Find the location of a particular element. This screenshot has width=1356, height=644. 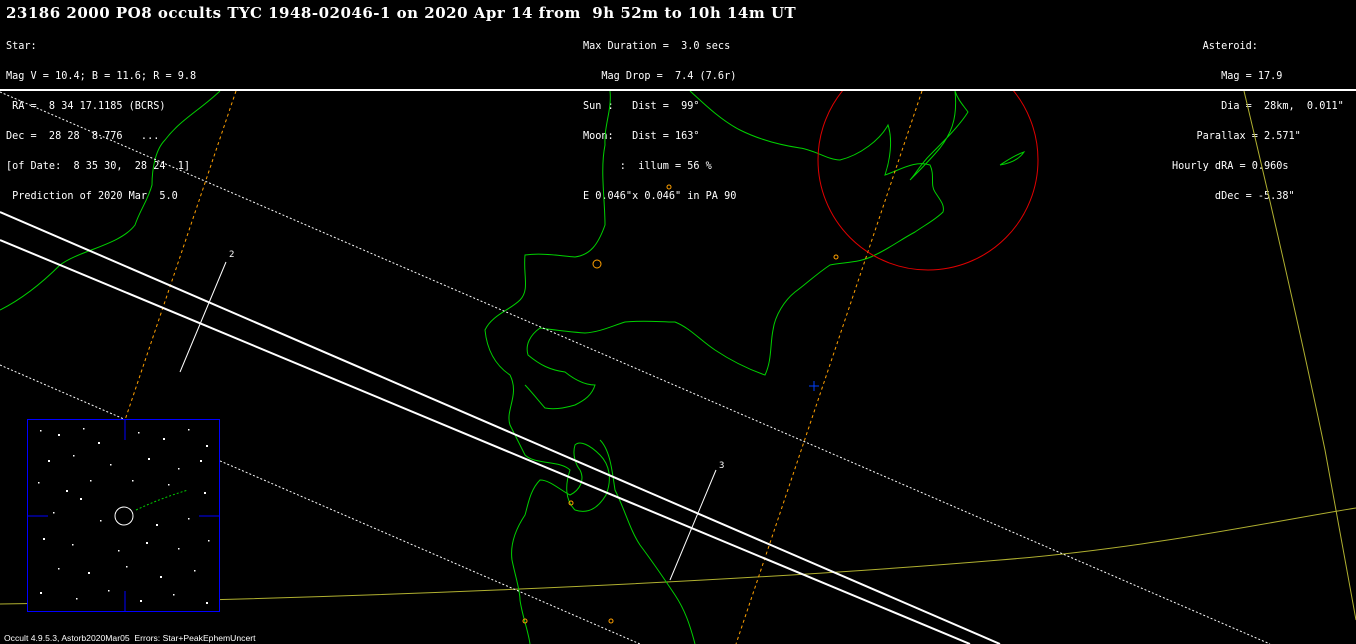

target-star-circle is located at coordinates (124, 516).